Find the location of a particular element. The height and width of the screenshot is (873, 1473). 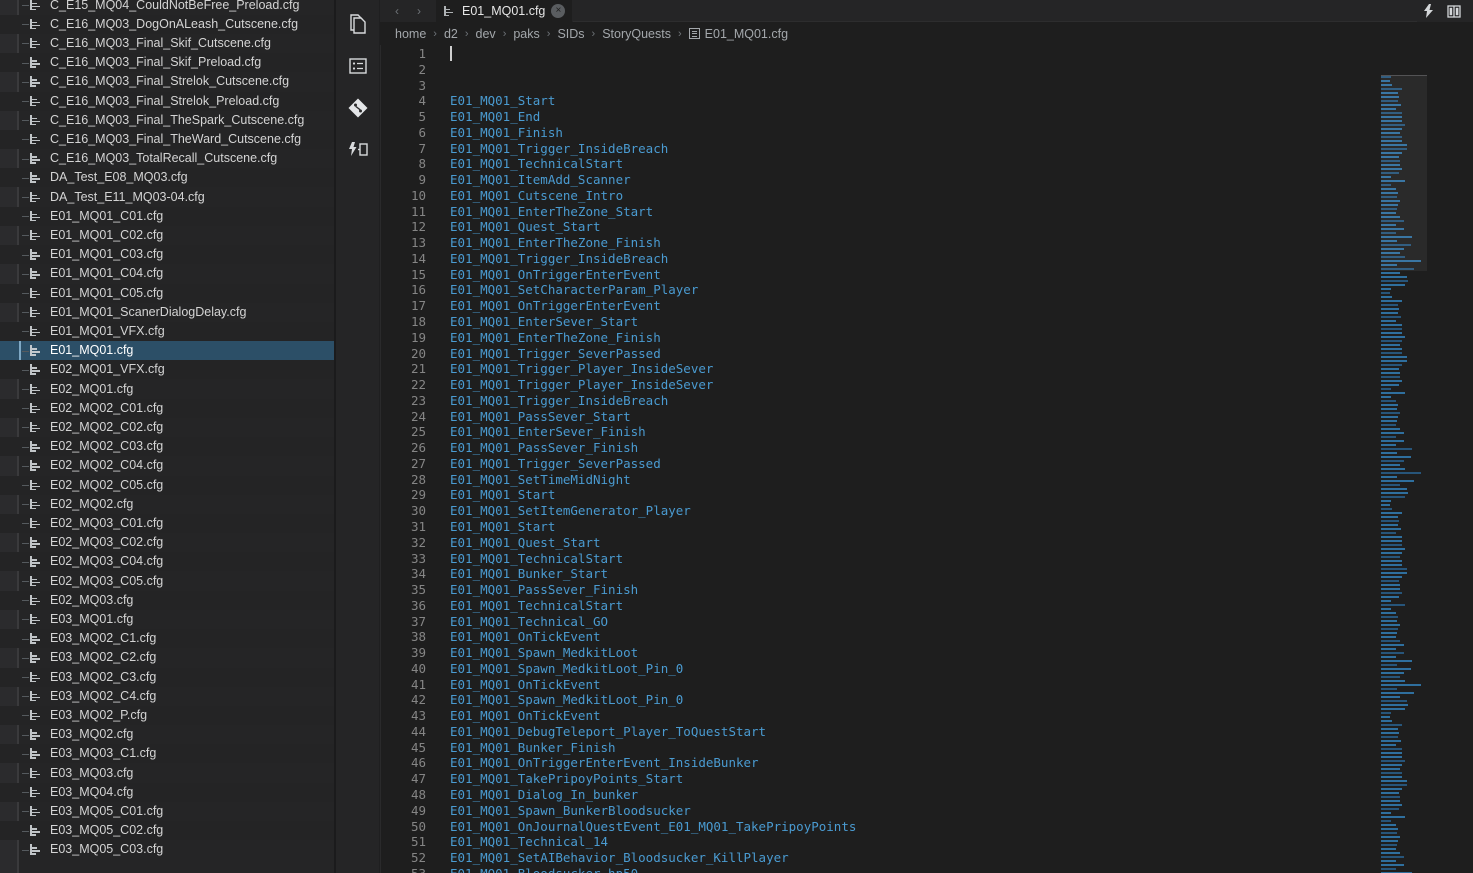

file-tree-item: E01_MQ01_C02.cfg is located at coordinates (167, 235).